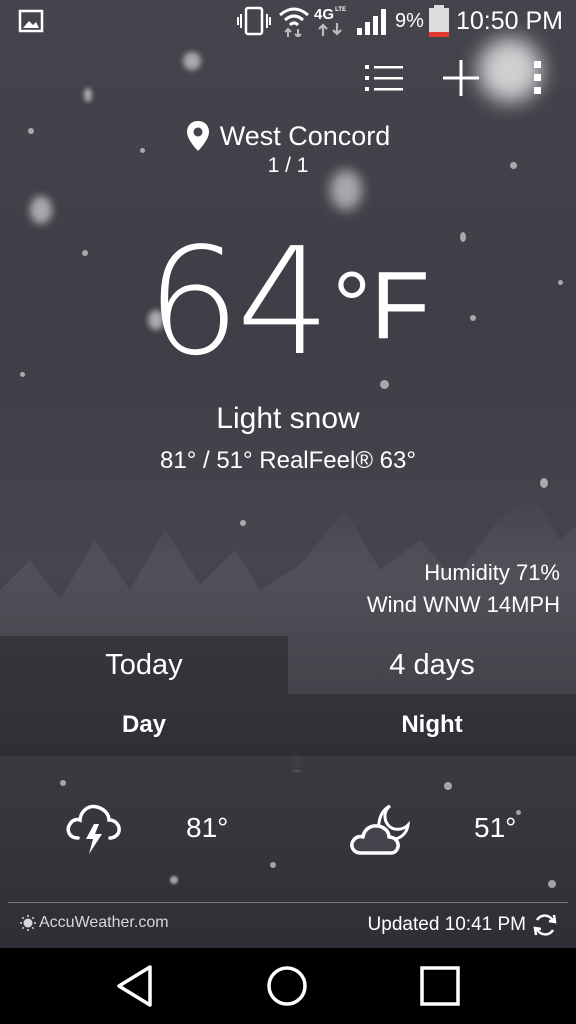 The image size is (576, 1024). Describe the element at coordinates (294, 21) in the screenshot. I see `wifi-icon` at that location.